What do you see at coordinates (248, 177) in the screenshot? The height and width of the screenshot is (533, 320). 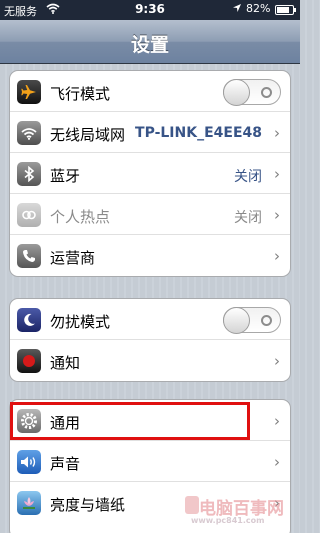 I see `bluetooth-status: 关闭` at bounding box center [248, 177].